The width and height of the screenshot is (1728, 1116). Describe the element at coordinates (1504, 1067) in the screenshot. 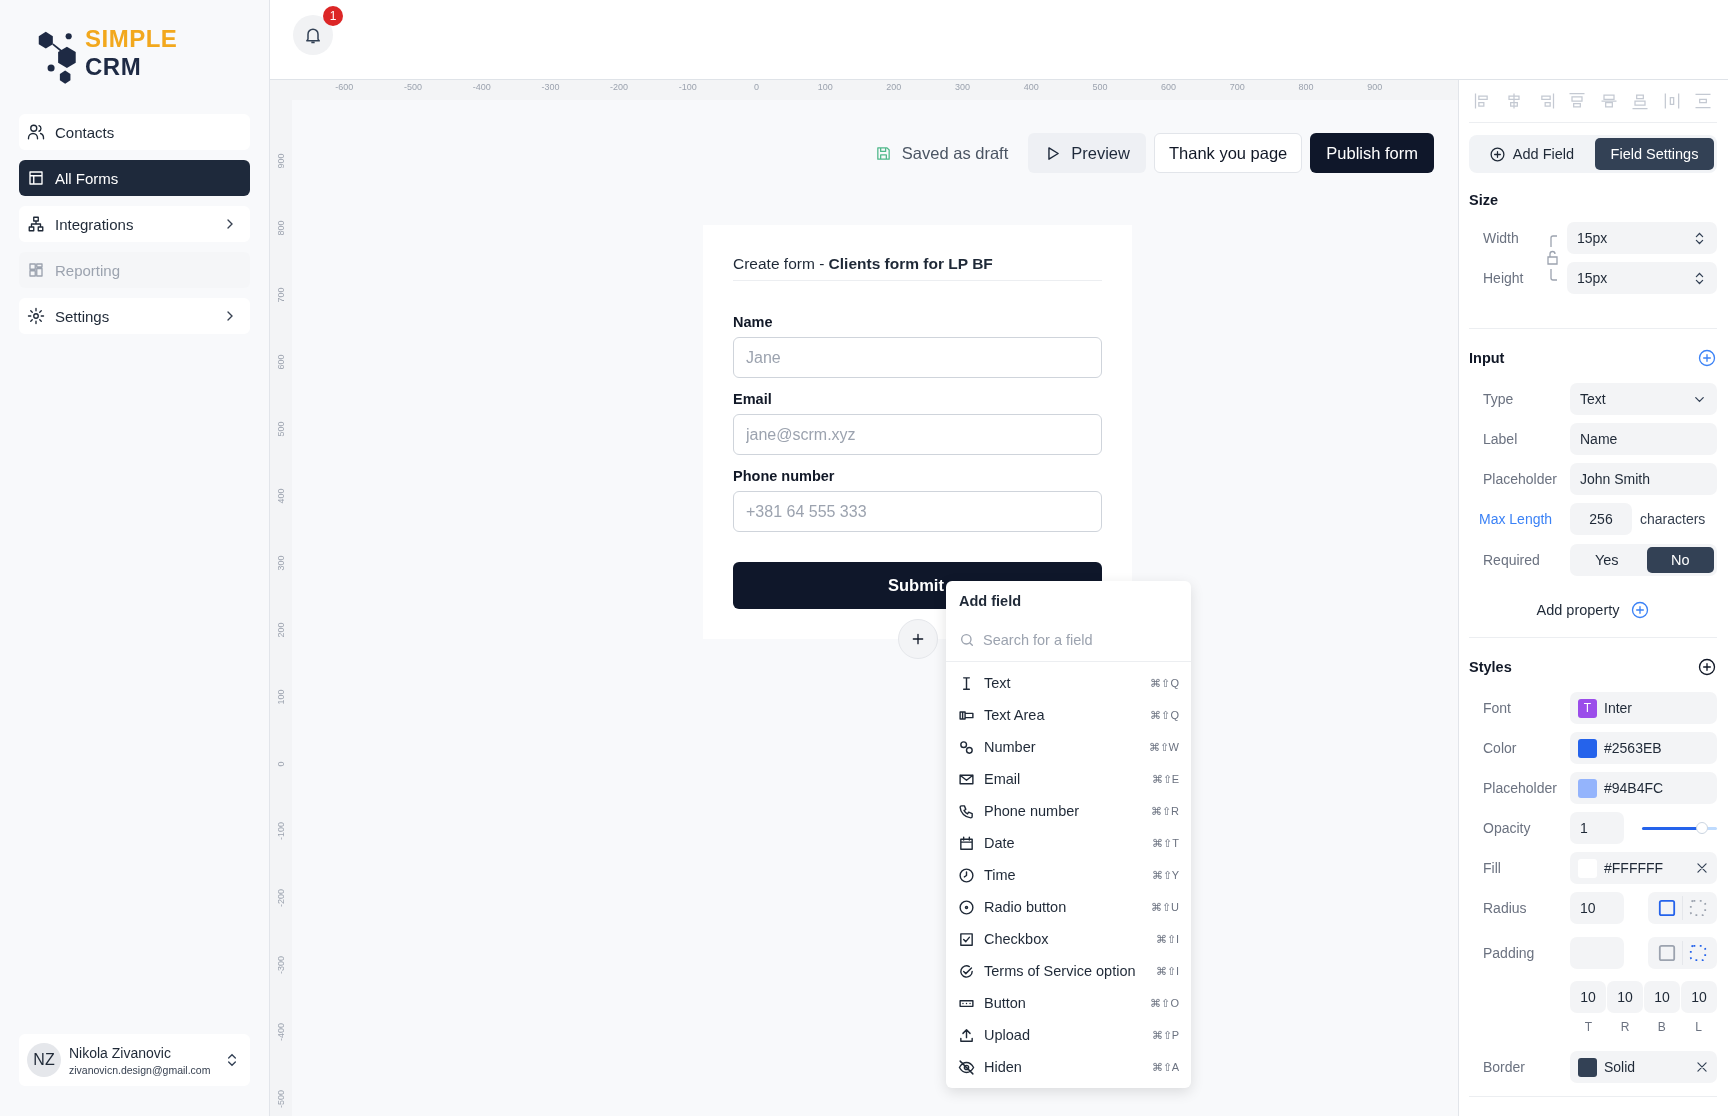

I see `field-label: Border` at that location.